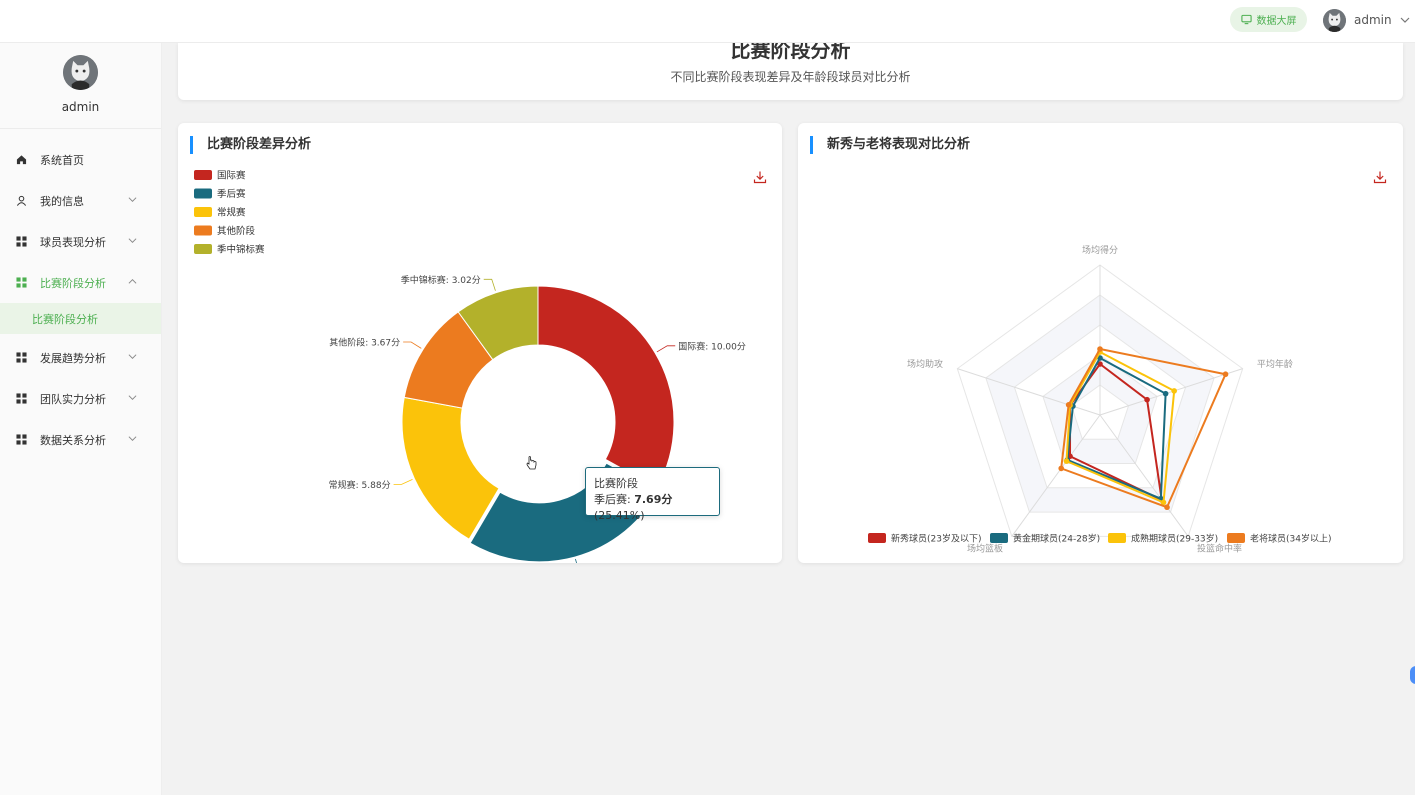 The height and width of the screenshot is (795, 1415). Describe the element at coordinates (80, 107) in the screenshot. I see `sidebar-user-name: admin` at that location.